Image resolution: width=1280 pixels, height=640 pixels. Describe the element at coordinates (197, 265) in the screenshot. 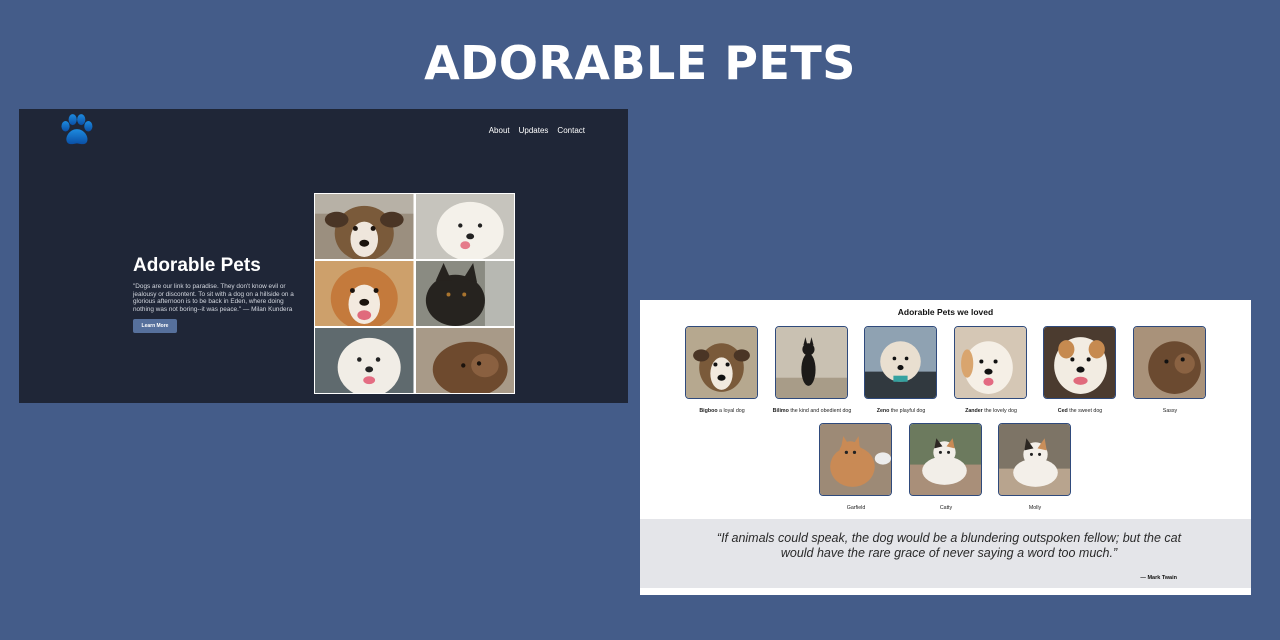

I see `hero-title: Adorable Pets` at that location.